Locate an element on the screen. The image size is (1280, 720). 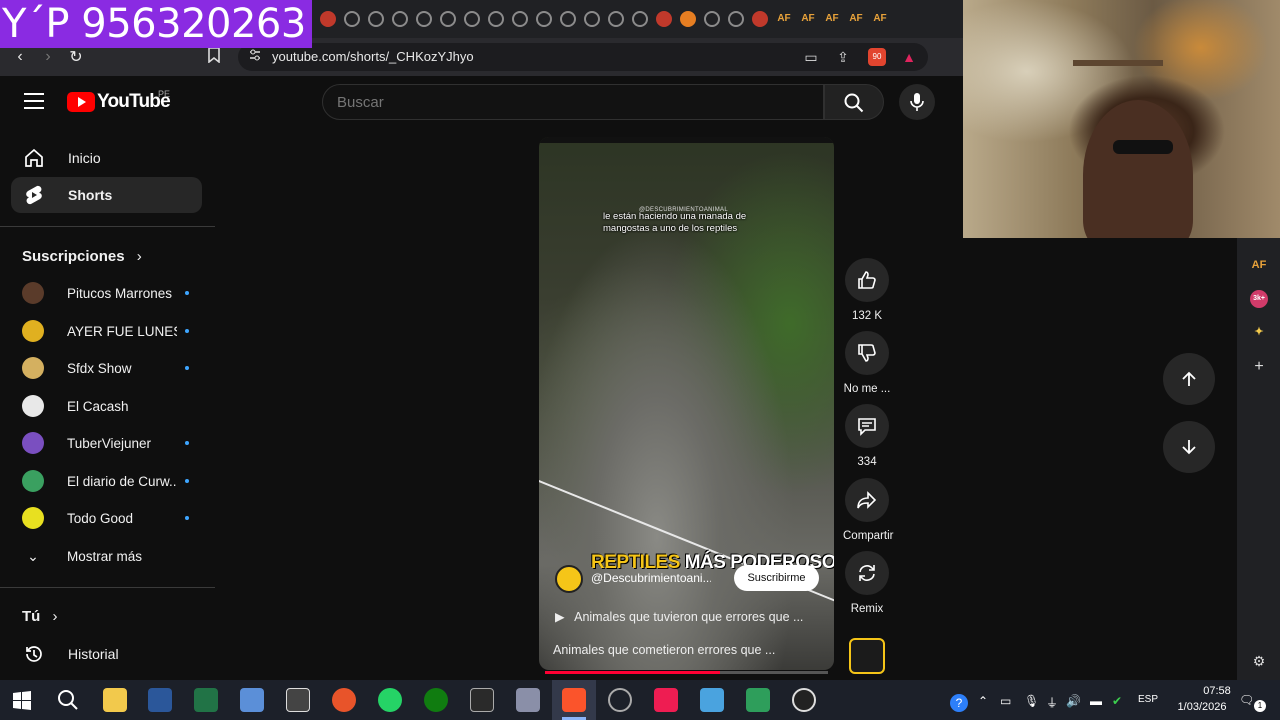
tray-green-icon: ✔ is located at coordinates (1117, 701).